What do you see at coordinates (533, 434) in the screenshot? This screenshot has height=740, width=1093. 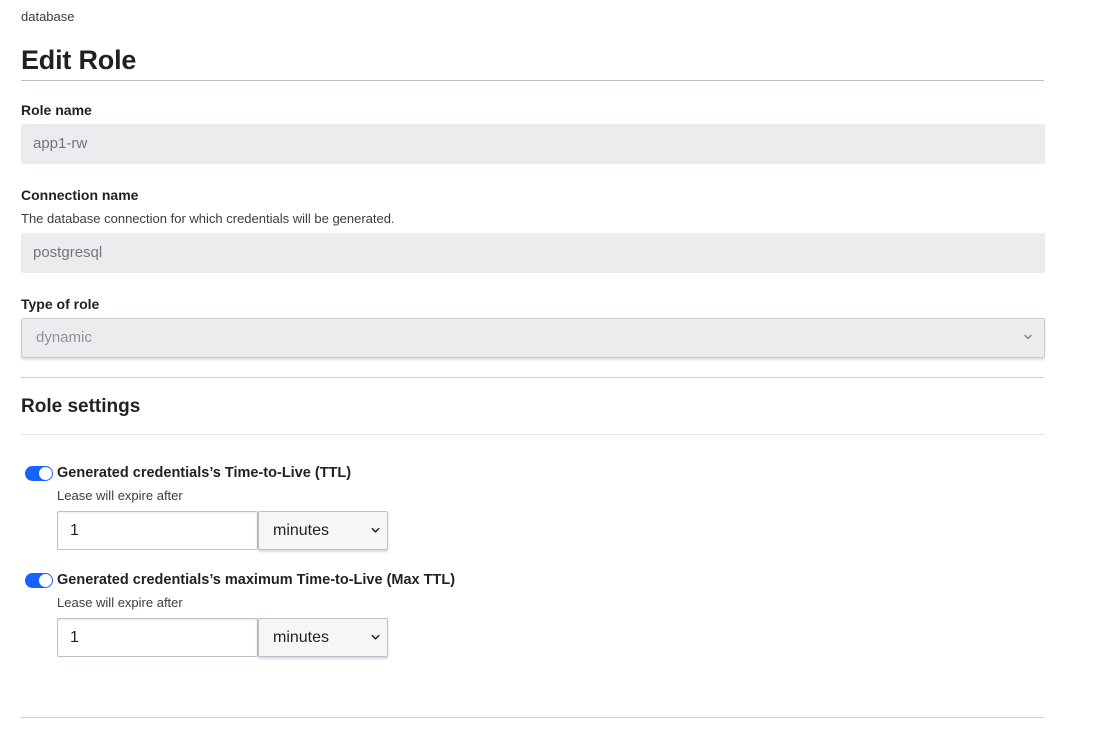 I see `role-settings-divider` at bounding box center [533, 434].